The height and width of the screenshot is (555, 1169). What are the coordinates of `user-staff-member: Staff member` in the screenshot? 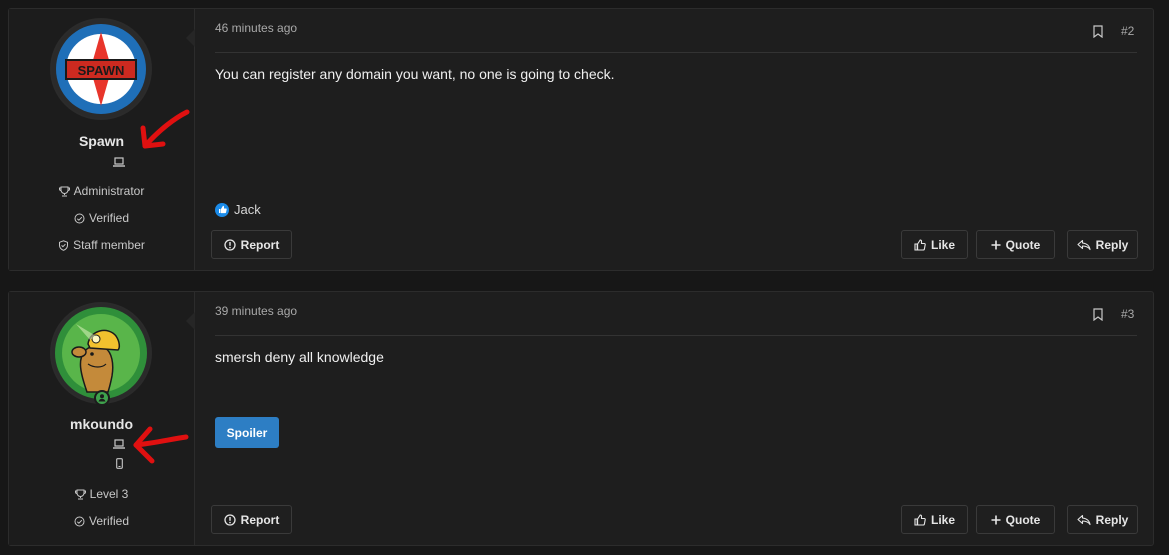 It's located at (101, 245).